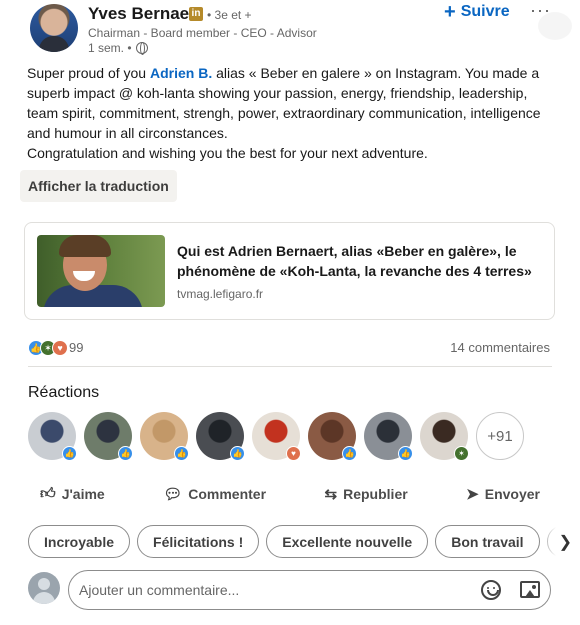 The image size is (580, 625). What do you see at coordinates (220, 294) in the screenshot?
I see `article-source: tvmag.lefigaro.fr` at bounding box center [220, 294].